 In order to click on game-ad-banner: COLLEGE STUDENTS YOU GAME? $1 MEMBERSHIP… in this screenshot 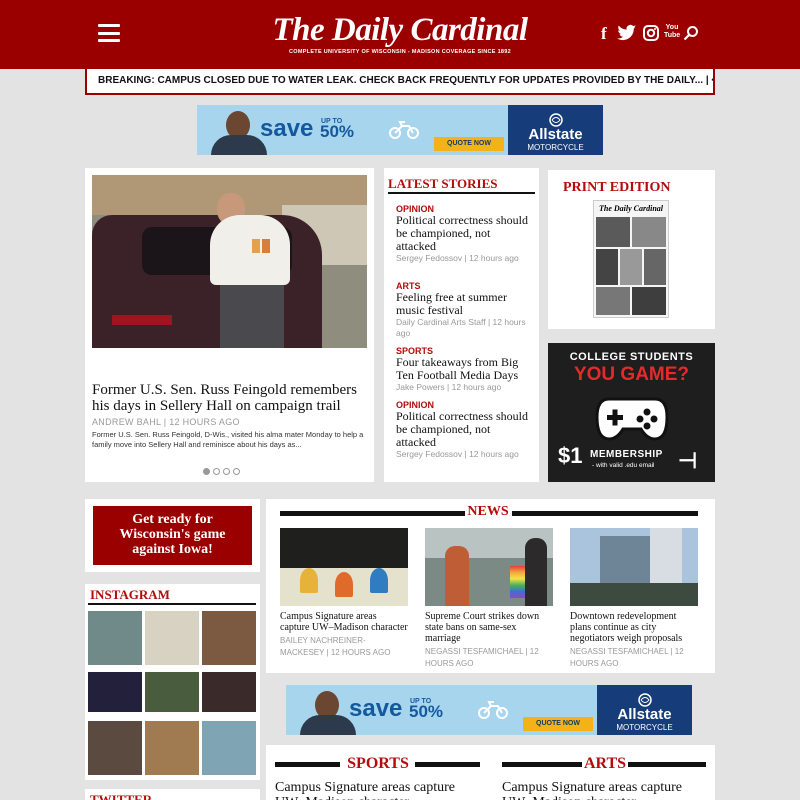, I will do `click(631, 412)`.